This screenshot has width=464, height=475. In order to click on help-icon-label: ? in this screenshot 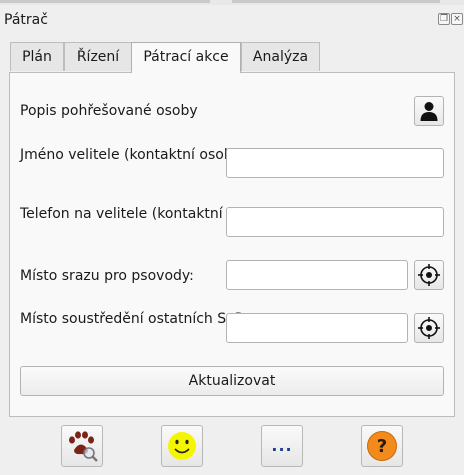, I will do `click(382, 446)`.